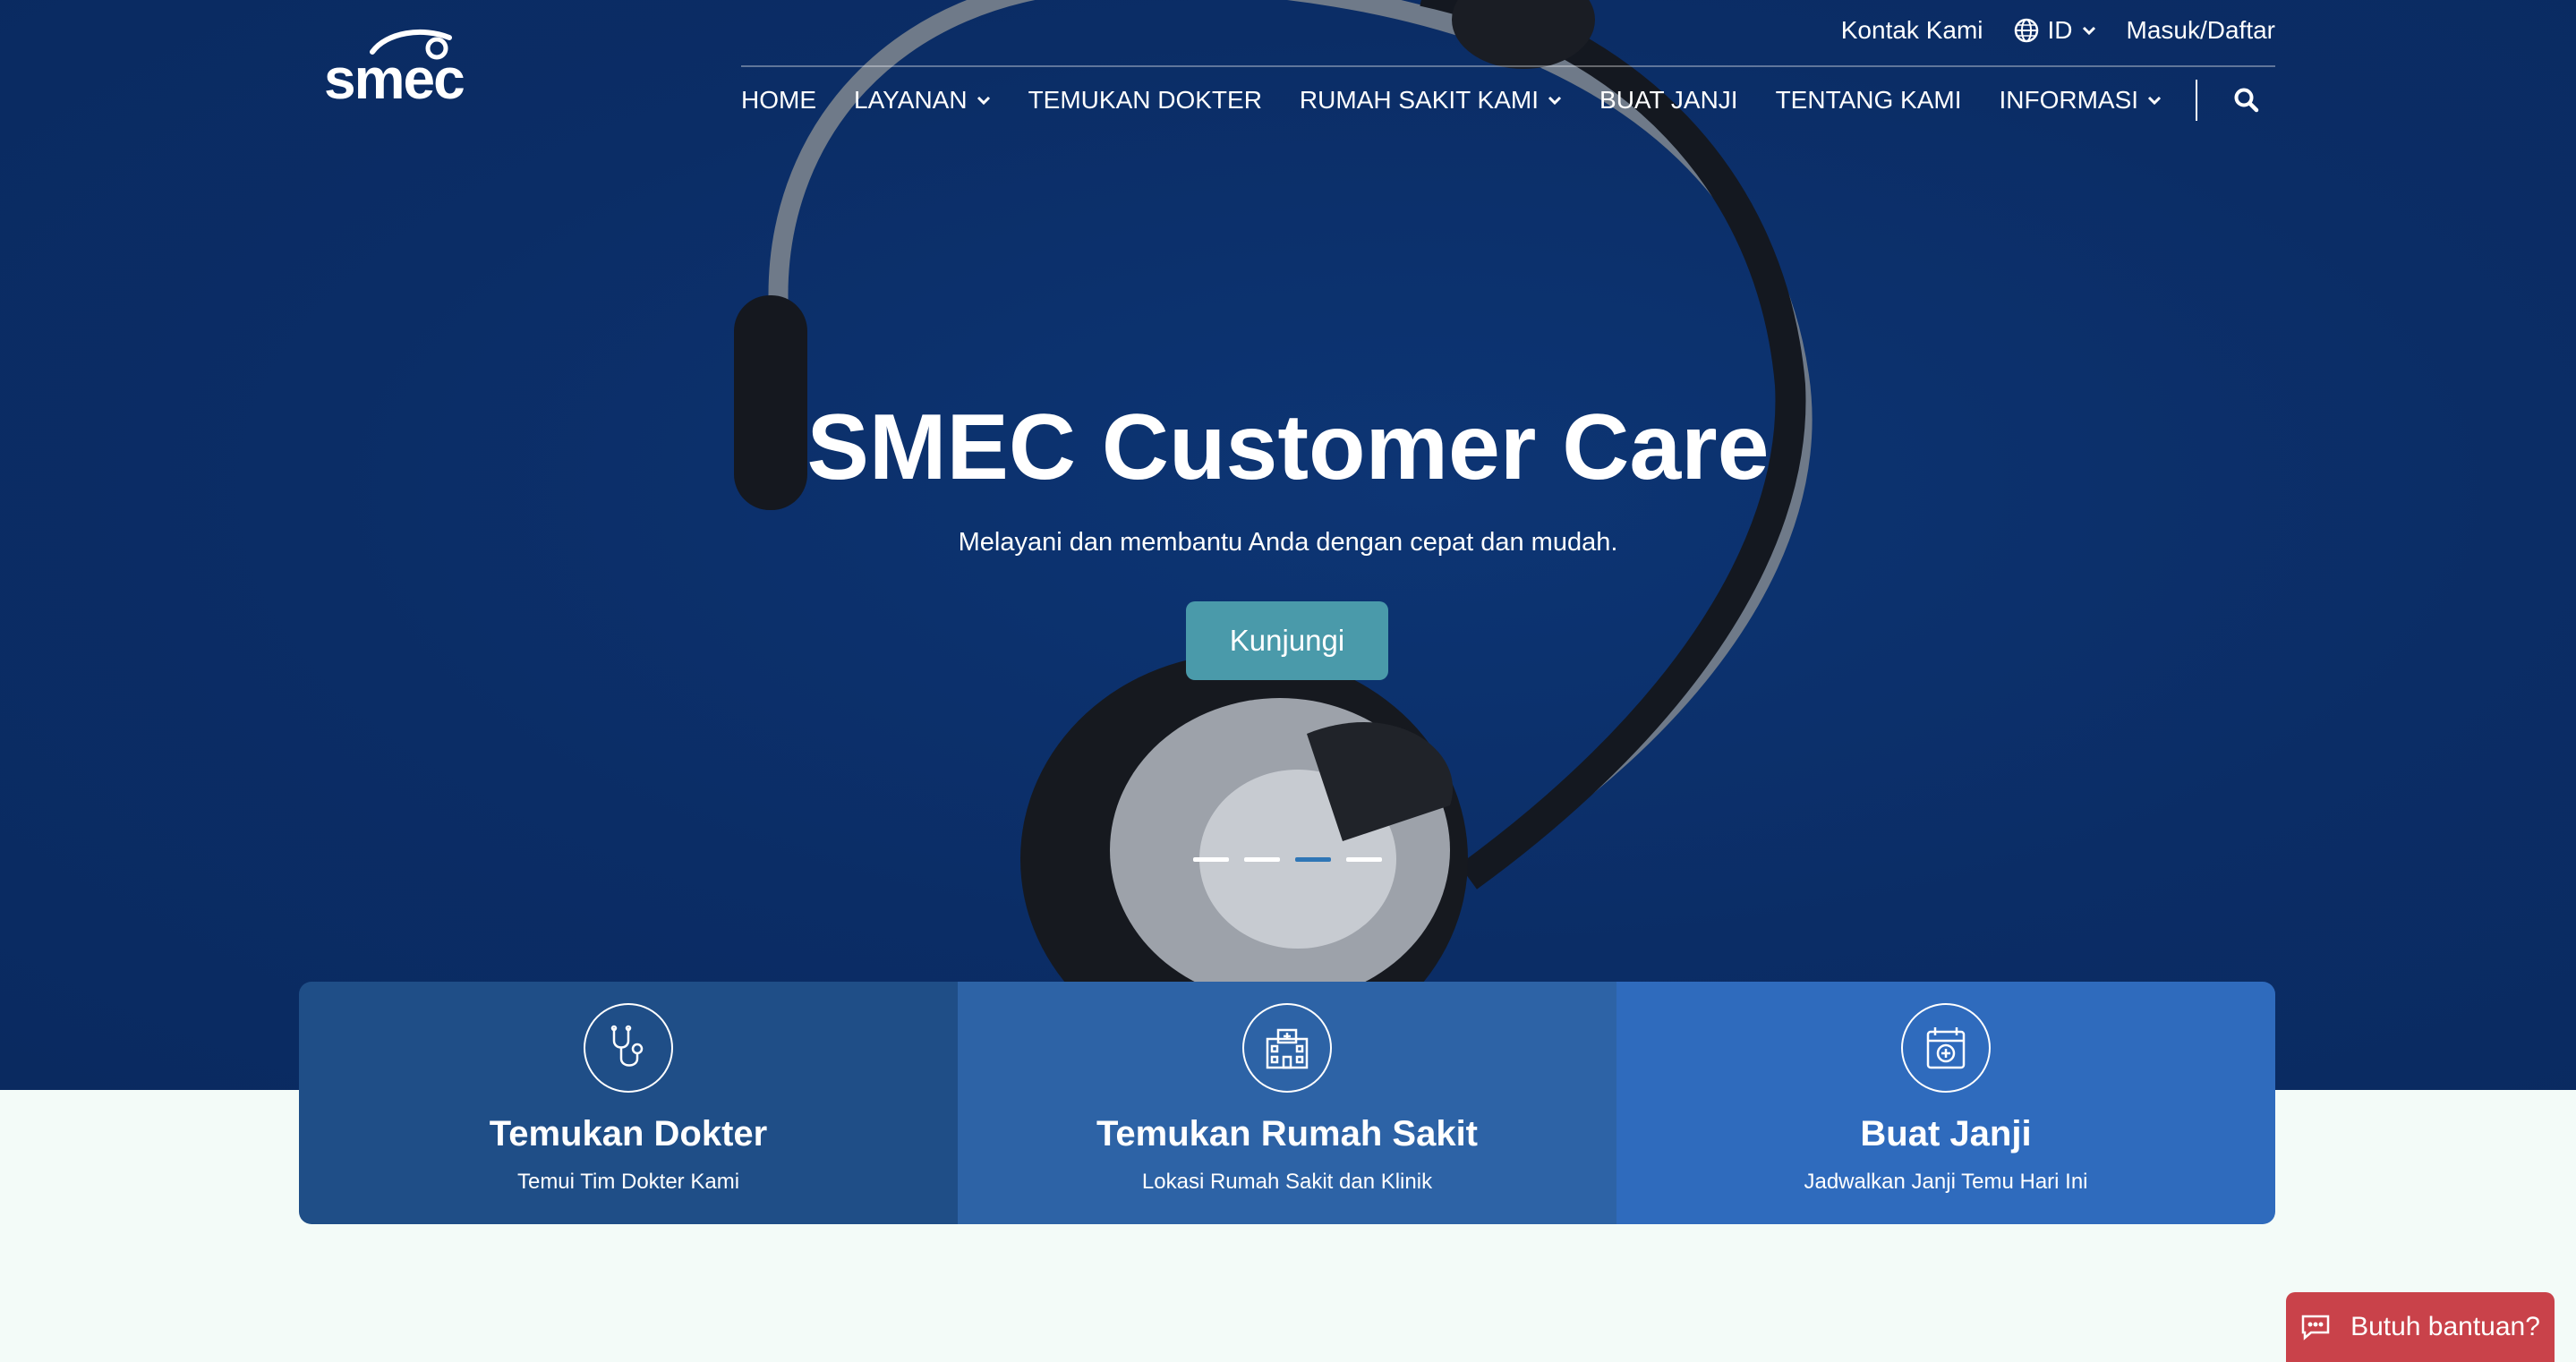  Describe the element at coordinates (1287, 640) in the screenshot. I see `visit-button: Kunjungi` at that location.